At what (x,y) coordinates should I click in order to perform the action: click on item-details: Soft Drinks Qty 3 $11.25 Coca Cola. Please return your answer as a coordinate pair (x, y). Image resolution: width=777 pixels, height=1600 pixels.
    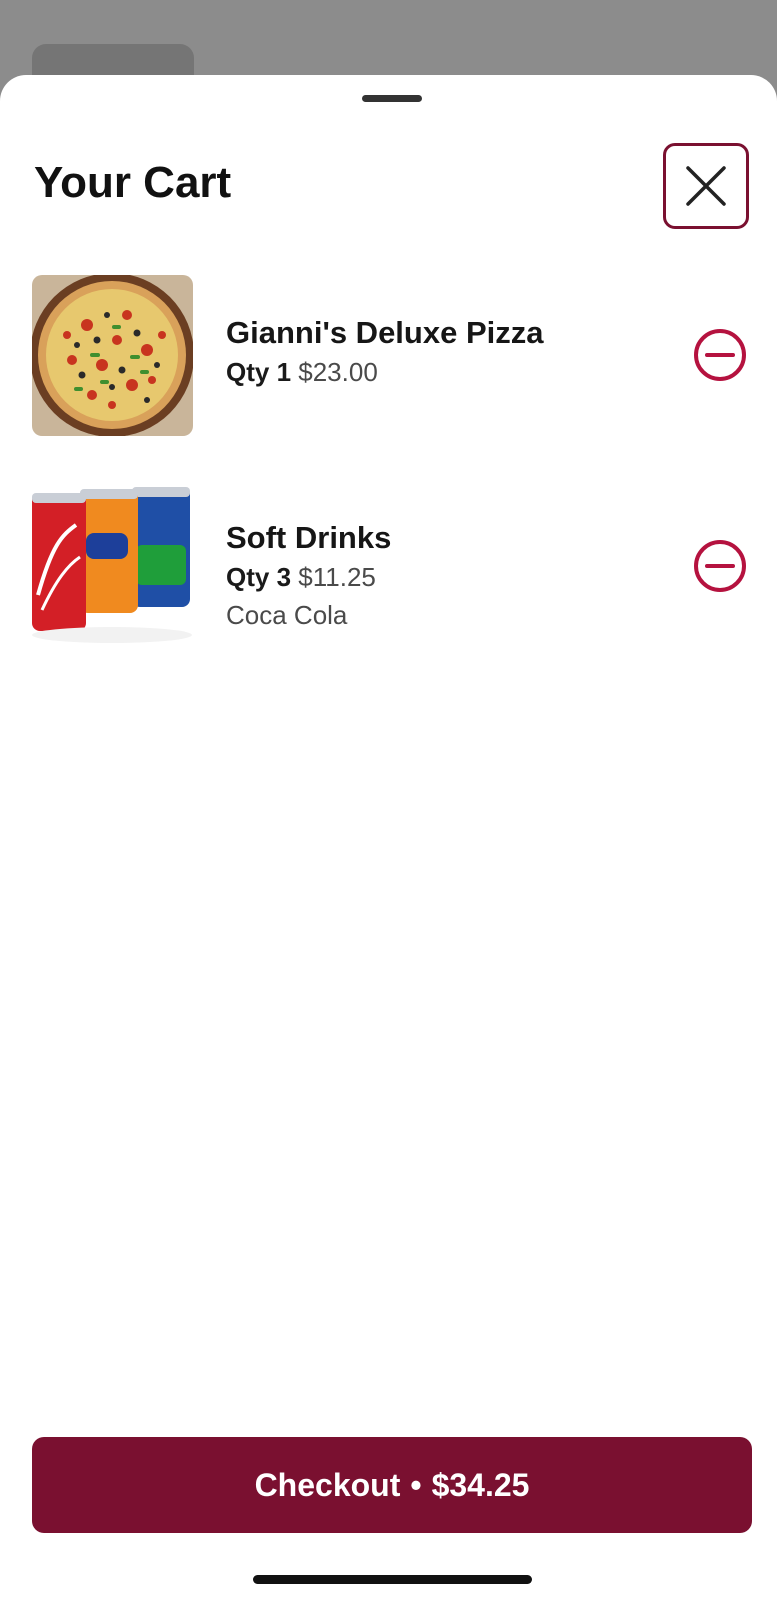
    Looking at the image, I should click on (308, 576).